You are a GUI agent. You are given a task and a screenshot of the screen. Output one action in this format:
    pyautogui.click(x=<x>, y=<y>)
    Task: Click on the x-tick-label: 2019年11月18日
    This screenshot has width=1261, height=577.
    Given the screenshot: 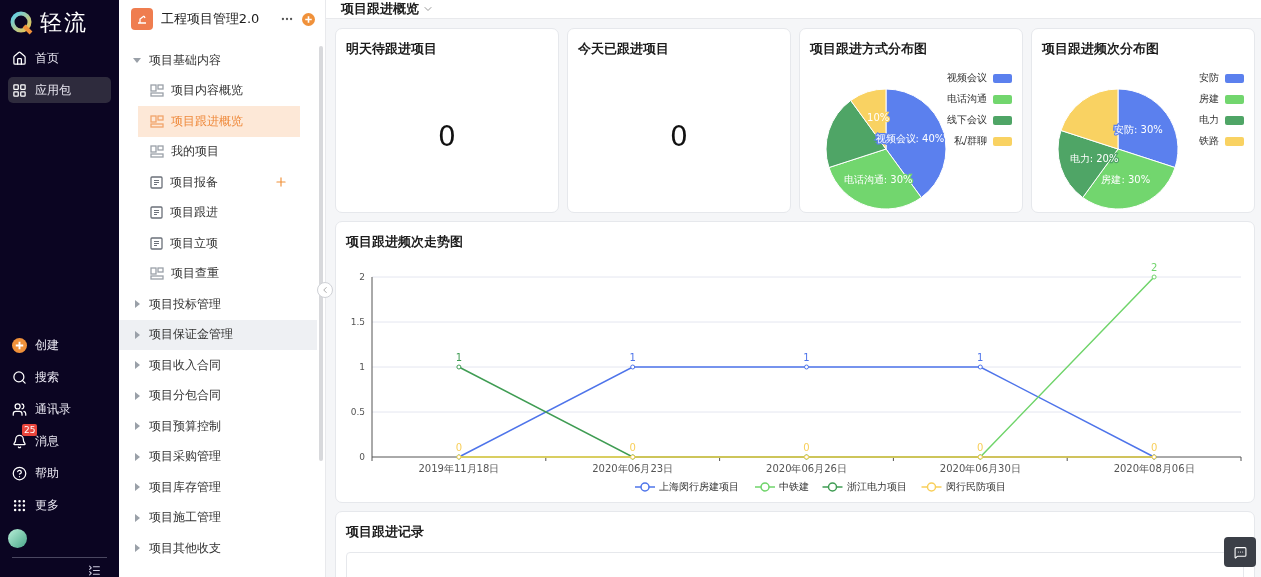 What is the action you would take?
    pyautogui.click(x=459, y=468)
    